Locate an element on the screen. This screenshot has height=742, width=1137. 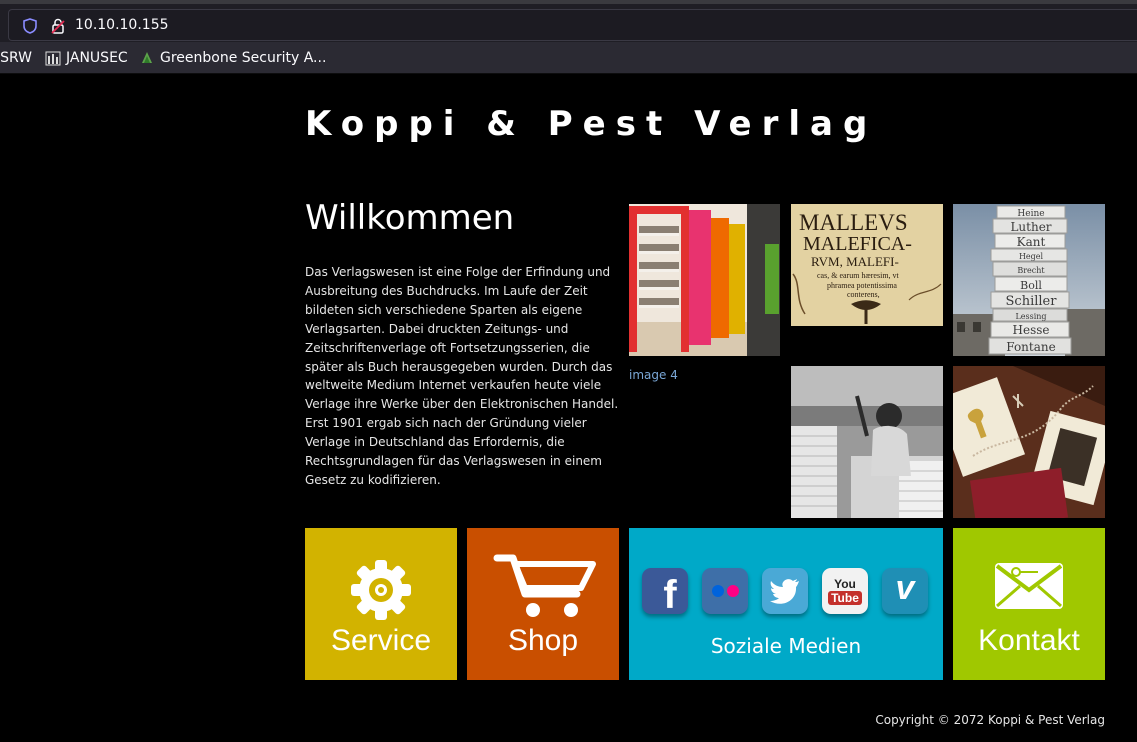
facebook-icon: f is located at coordinates (665, 592).